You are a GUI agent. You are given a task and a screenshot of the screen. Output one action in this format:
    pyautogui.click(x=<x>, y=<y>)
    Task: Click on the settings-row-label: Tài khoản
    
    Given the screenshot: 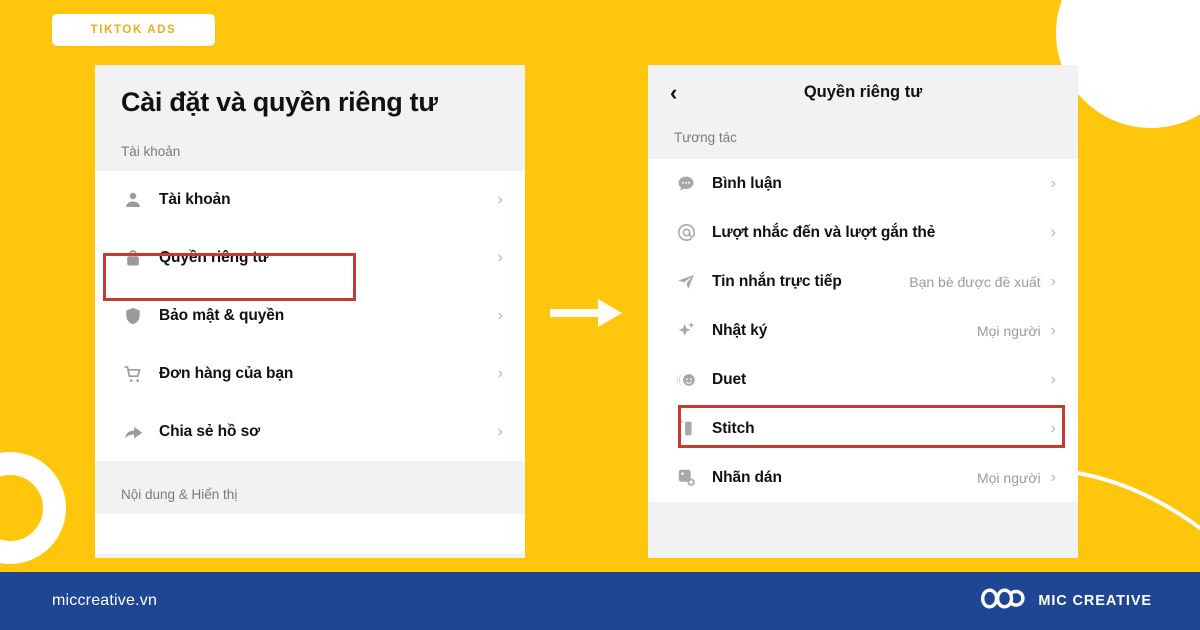 What is the action you would take?
    pyautogui.click(x=195, y=199)
    